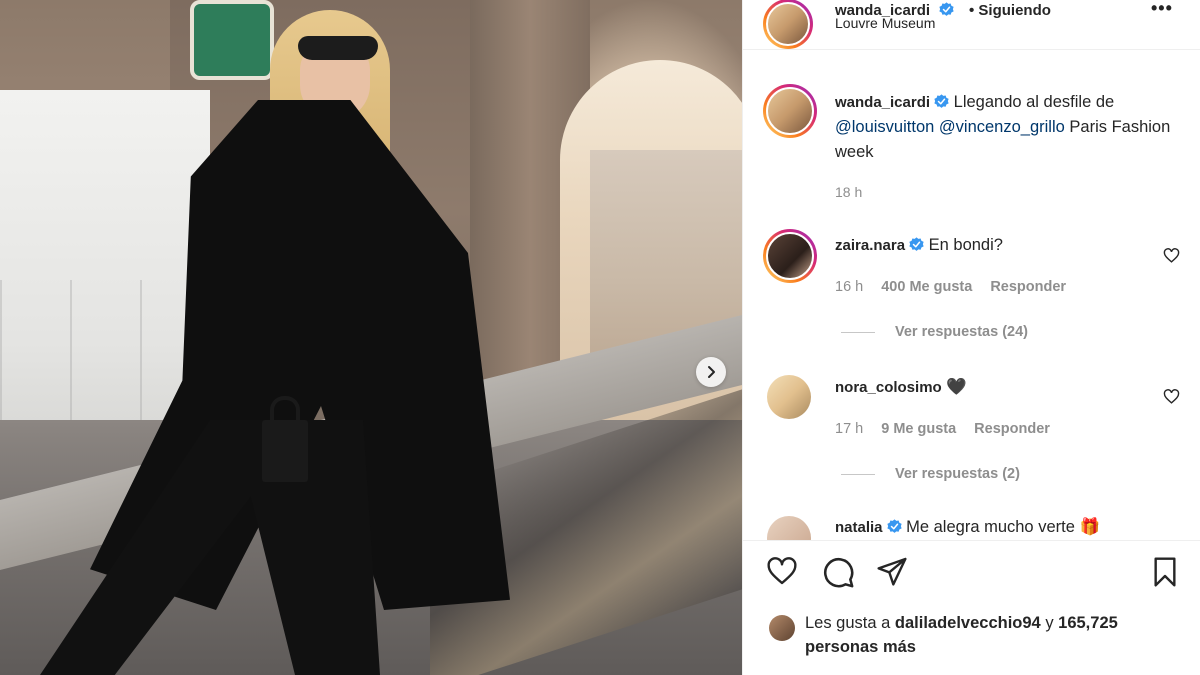  Describe the element at coordinates (926, 287) in the screenshot. I see `comment-likes: 400 Me gusta` at that location.